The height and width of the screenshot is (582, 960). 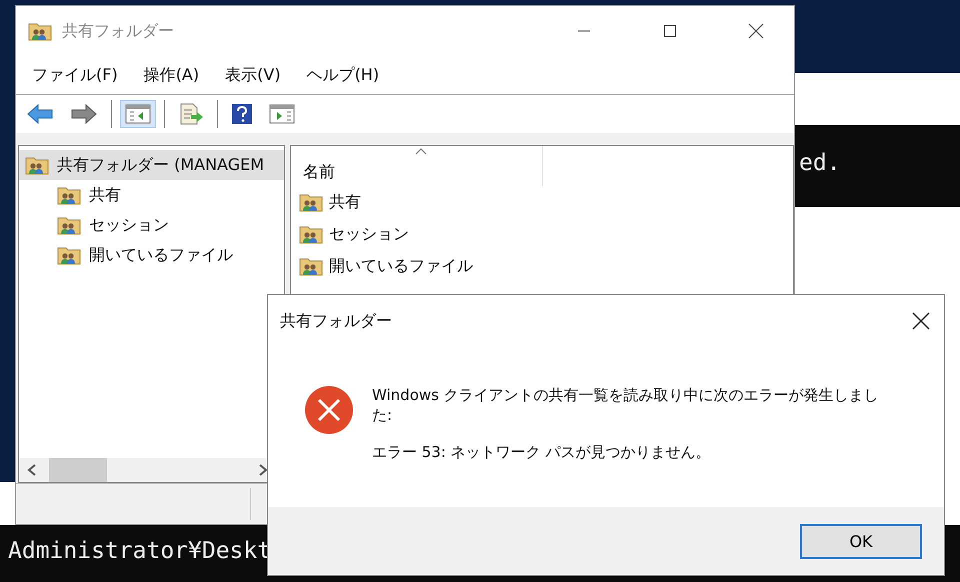 I want to click on dialog-title: 共有フォルダー, so click(x=336, y=321).